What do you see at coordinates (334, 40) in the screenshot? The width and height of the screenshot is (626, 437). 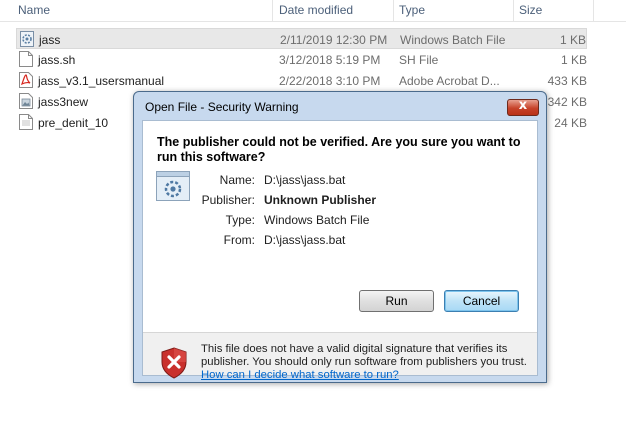 I see `file-date: 2/11/2019 12:30 PM` at bounding box center [334, 40].